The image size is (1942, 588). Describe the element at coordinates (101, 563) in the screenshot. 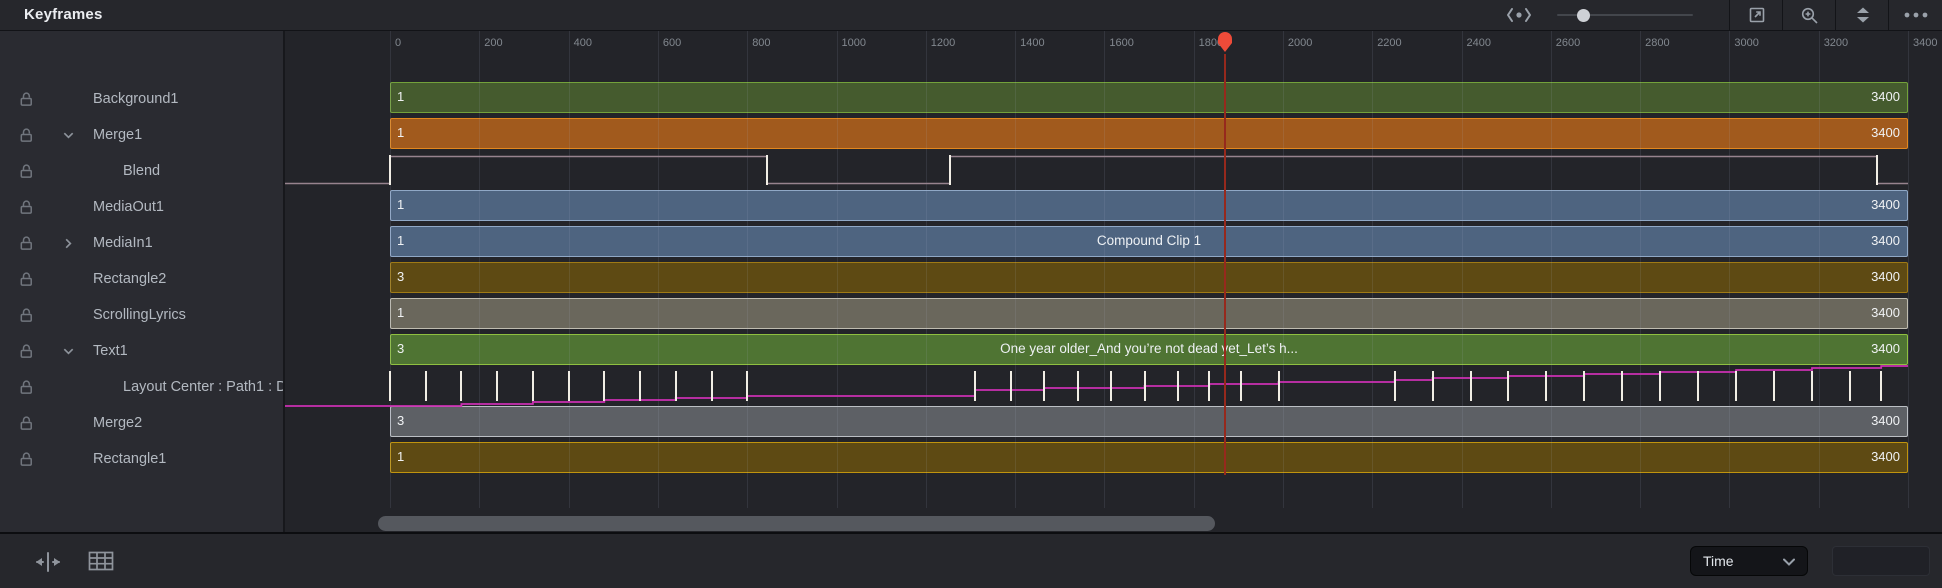

I see `spreadsheet-icon` at that location.